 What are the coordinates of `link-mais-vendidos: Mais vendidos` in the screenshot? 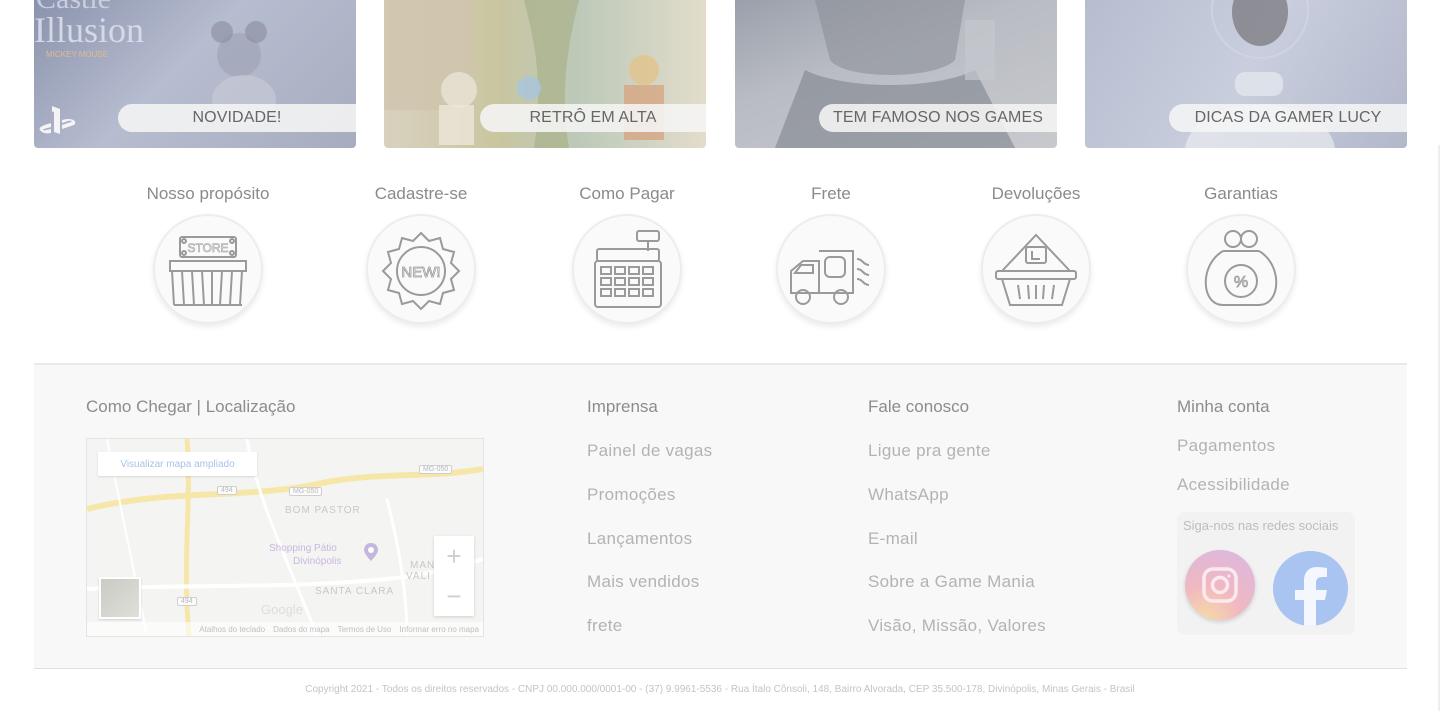 It's located at (643, 582).